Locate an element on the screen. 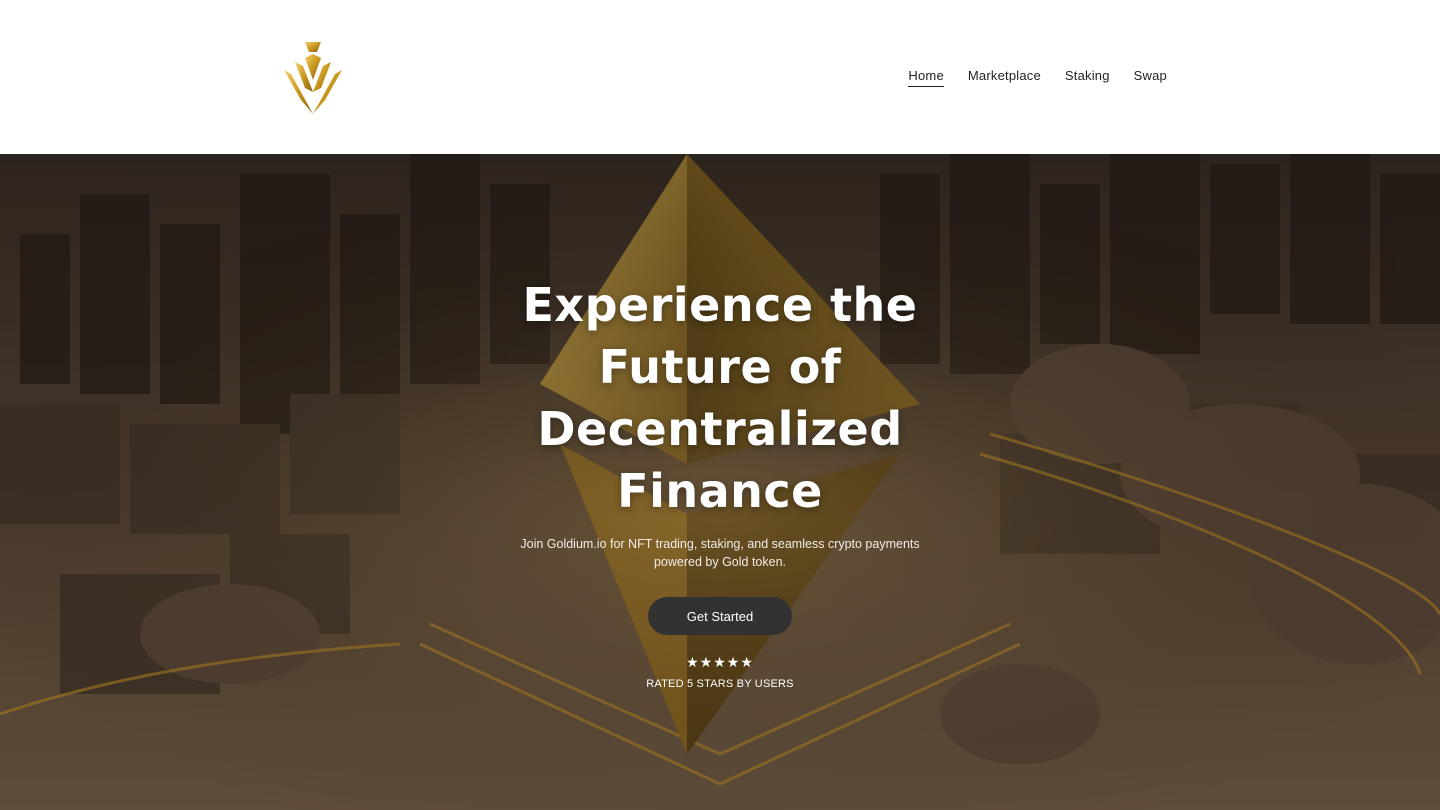  nav-marketplace-link: Marketplace is located at coordinates (1004, 77).